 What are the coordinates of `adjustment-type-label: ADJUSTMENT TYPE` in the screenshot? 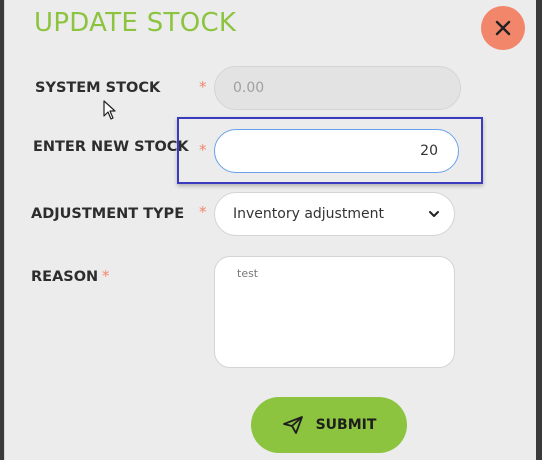 It's located at (108, 214).